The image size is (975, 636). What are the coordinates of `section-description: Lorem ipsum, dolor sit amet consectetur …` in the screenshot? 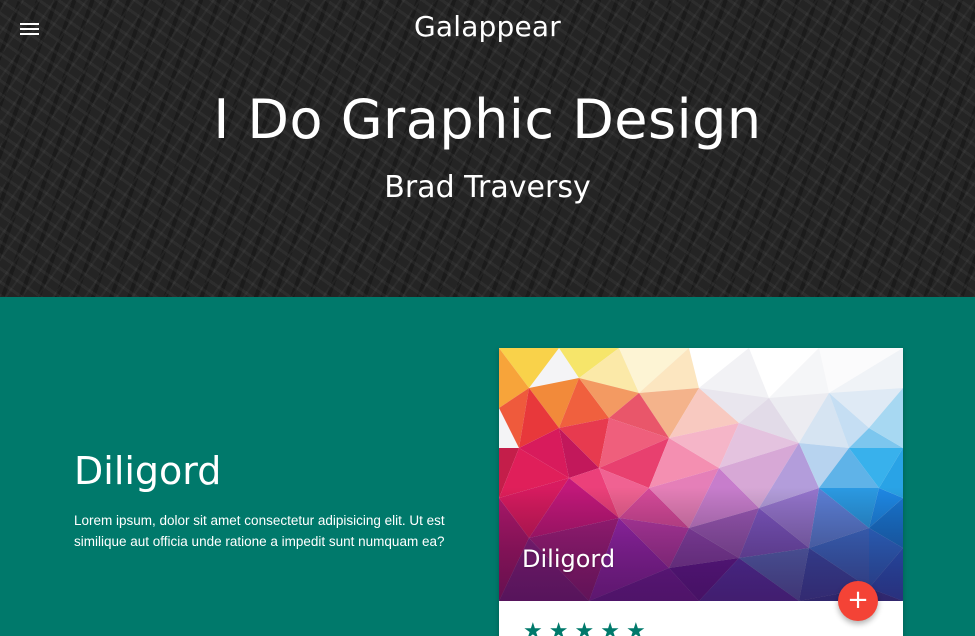 It's located at (259, 531).